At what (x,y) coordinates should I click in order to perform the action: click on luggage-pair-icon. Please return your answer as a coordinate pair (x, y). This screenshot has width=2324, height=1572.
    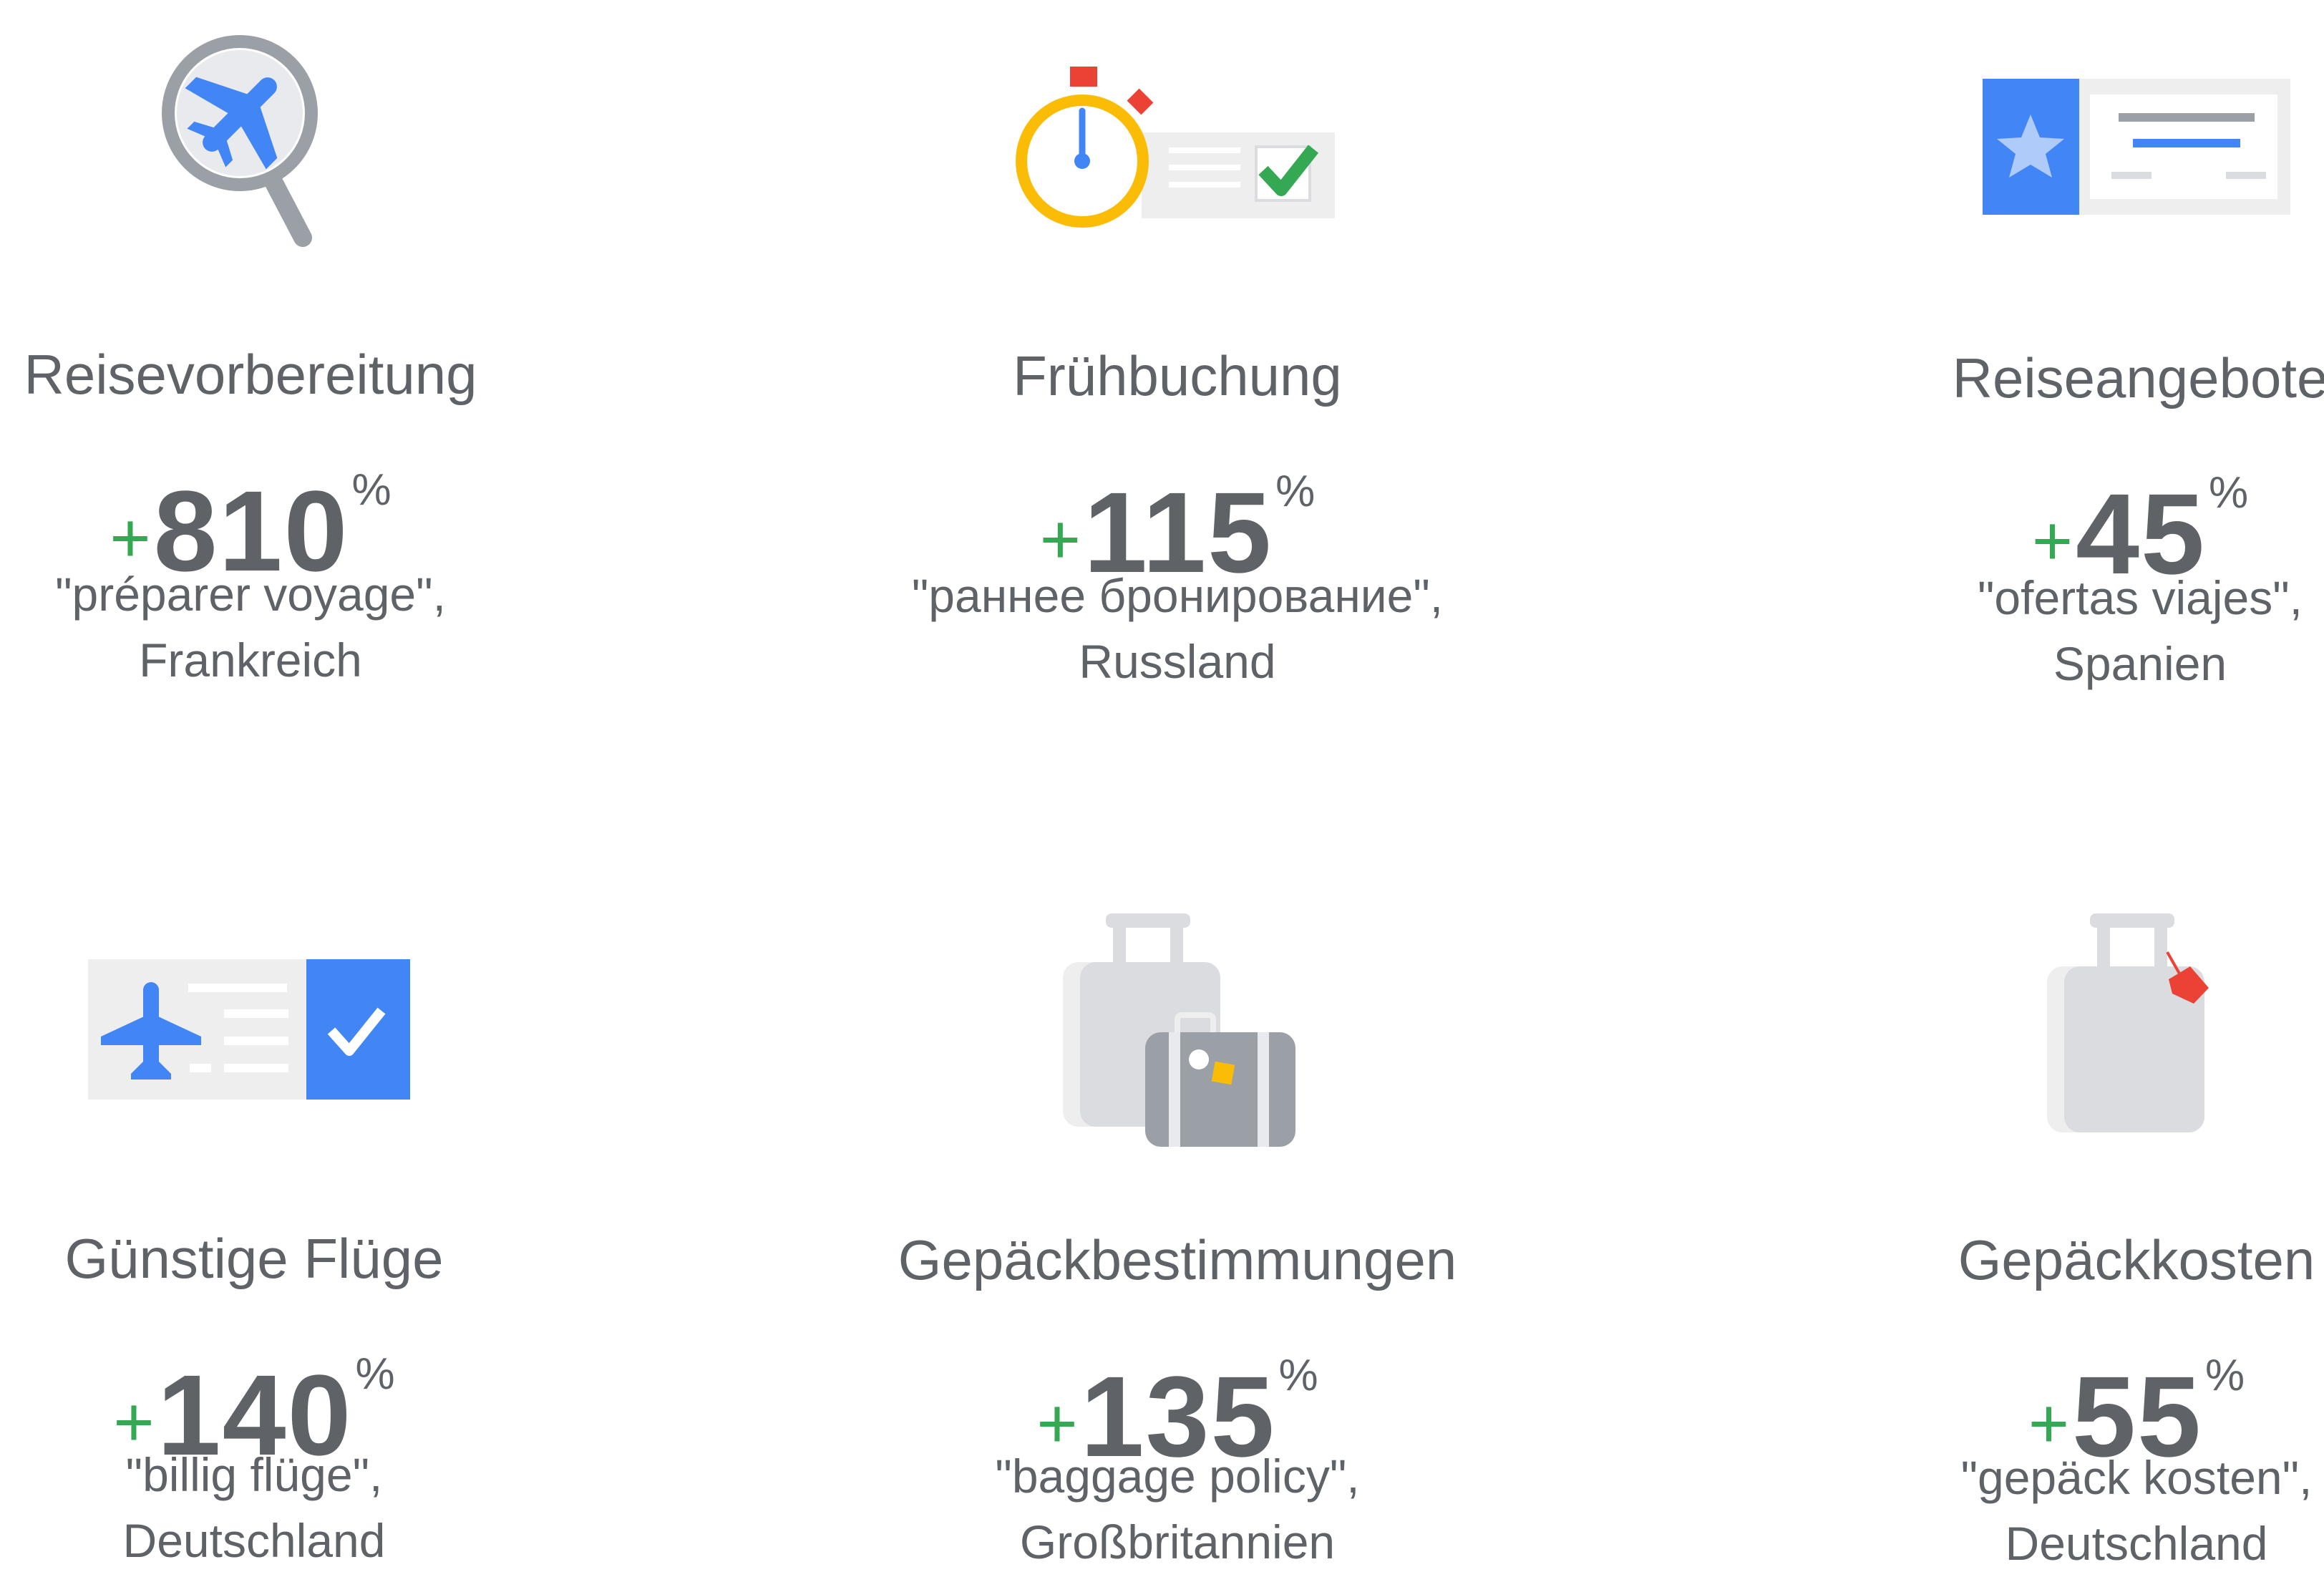
    Looking at the image, I should click on (1181, 1031).